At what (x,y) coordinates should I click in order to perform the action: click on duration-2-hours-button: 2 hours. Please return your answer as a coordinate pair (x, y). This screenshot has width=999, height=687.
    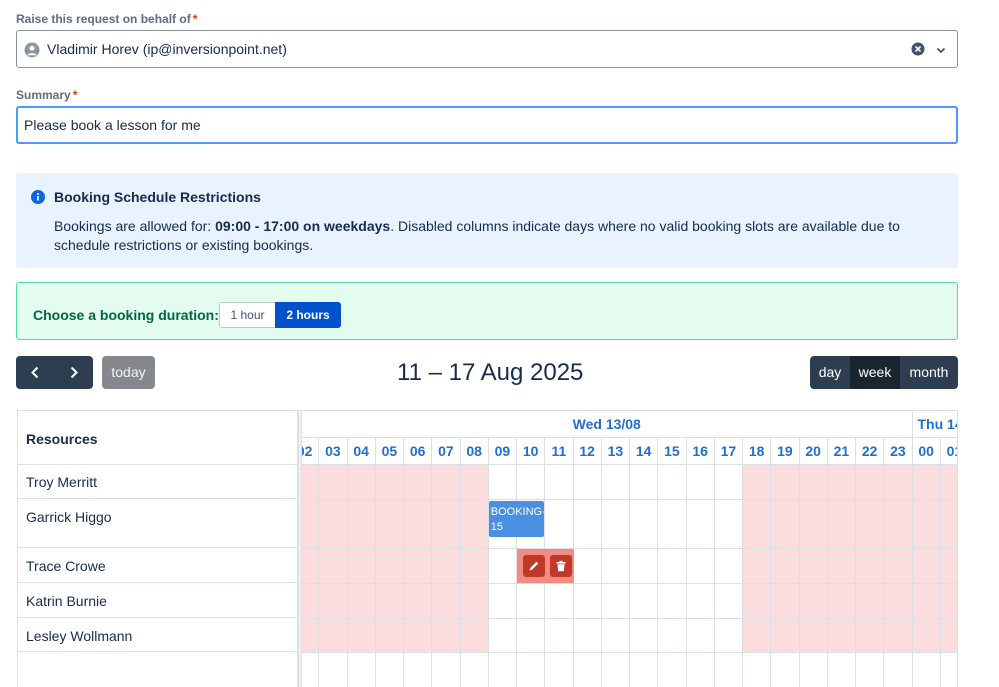
    Looking at the image, I should click on (308, 315).